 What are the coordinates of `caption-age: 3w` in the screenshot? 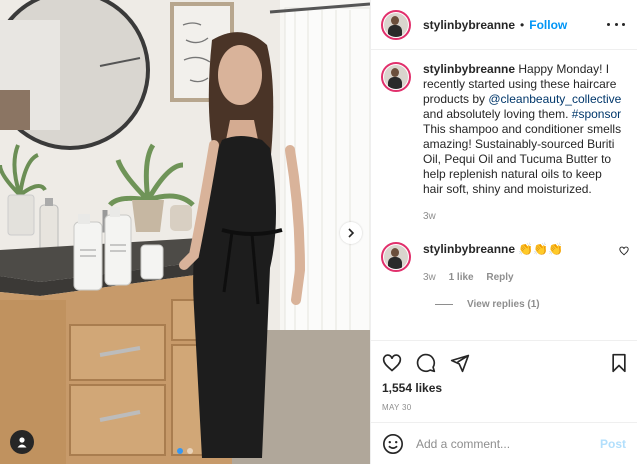 It's located at (429, 216).